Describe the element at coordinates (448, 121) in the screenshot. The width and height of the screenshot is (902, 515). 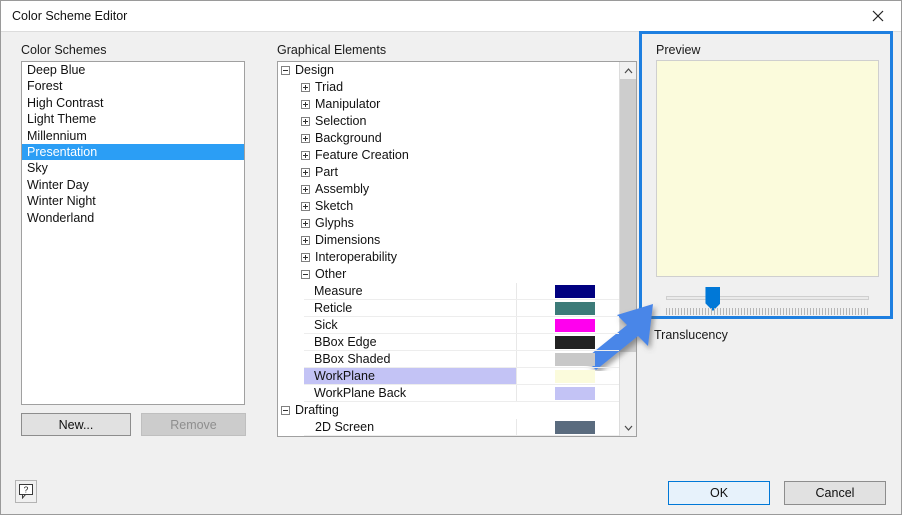
I see `tree-row: Selection` at that location.